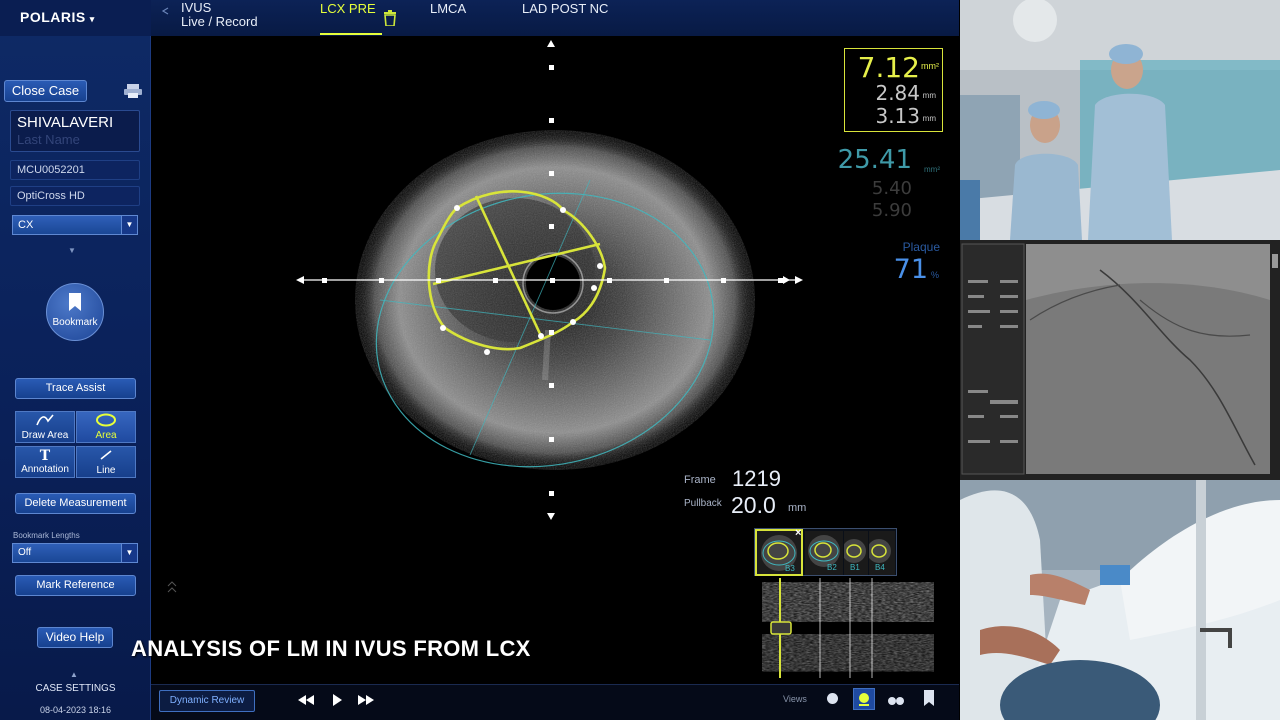  Describe the element at coordinates (891, 188) in the screenshot. I see `vessel-min-diameter-value: 5.40` at that location.